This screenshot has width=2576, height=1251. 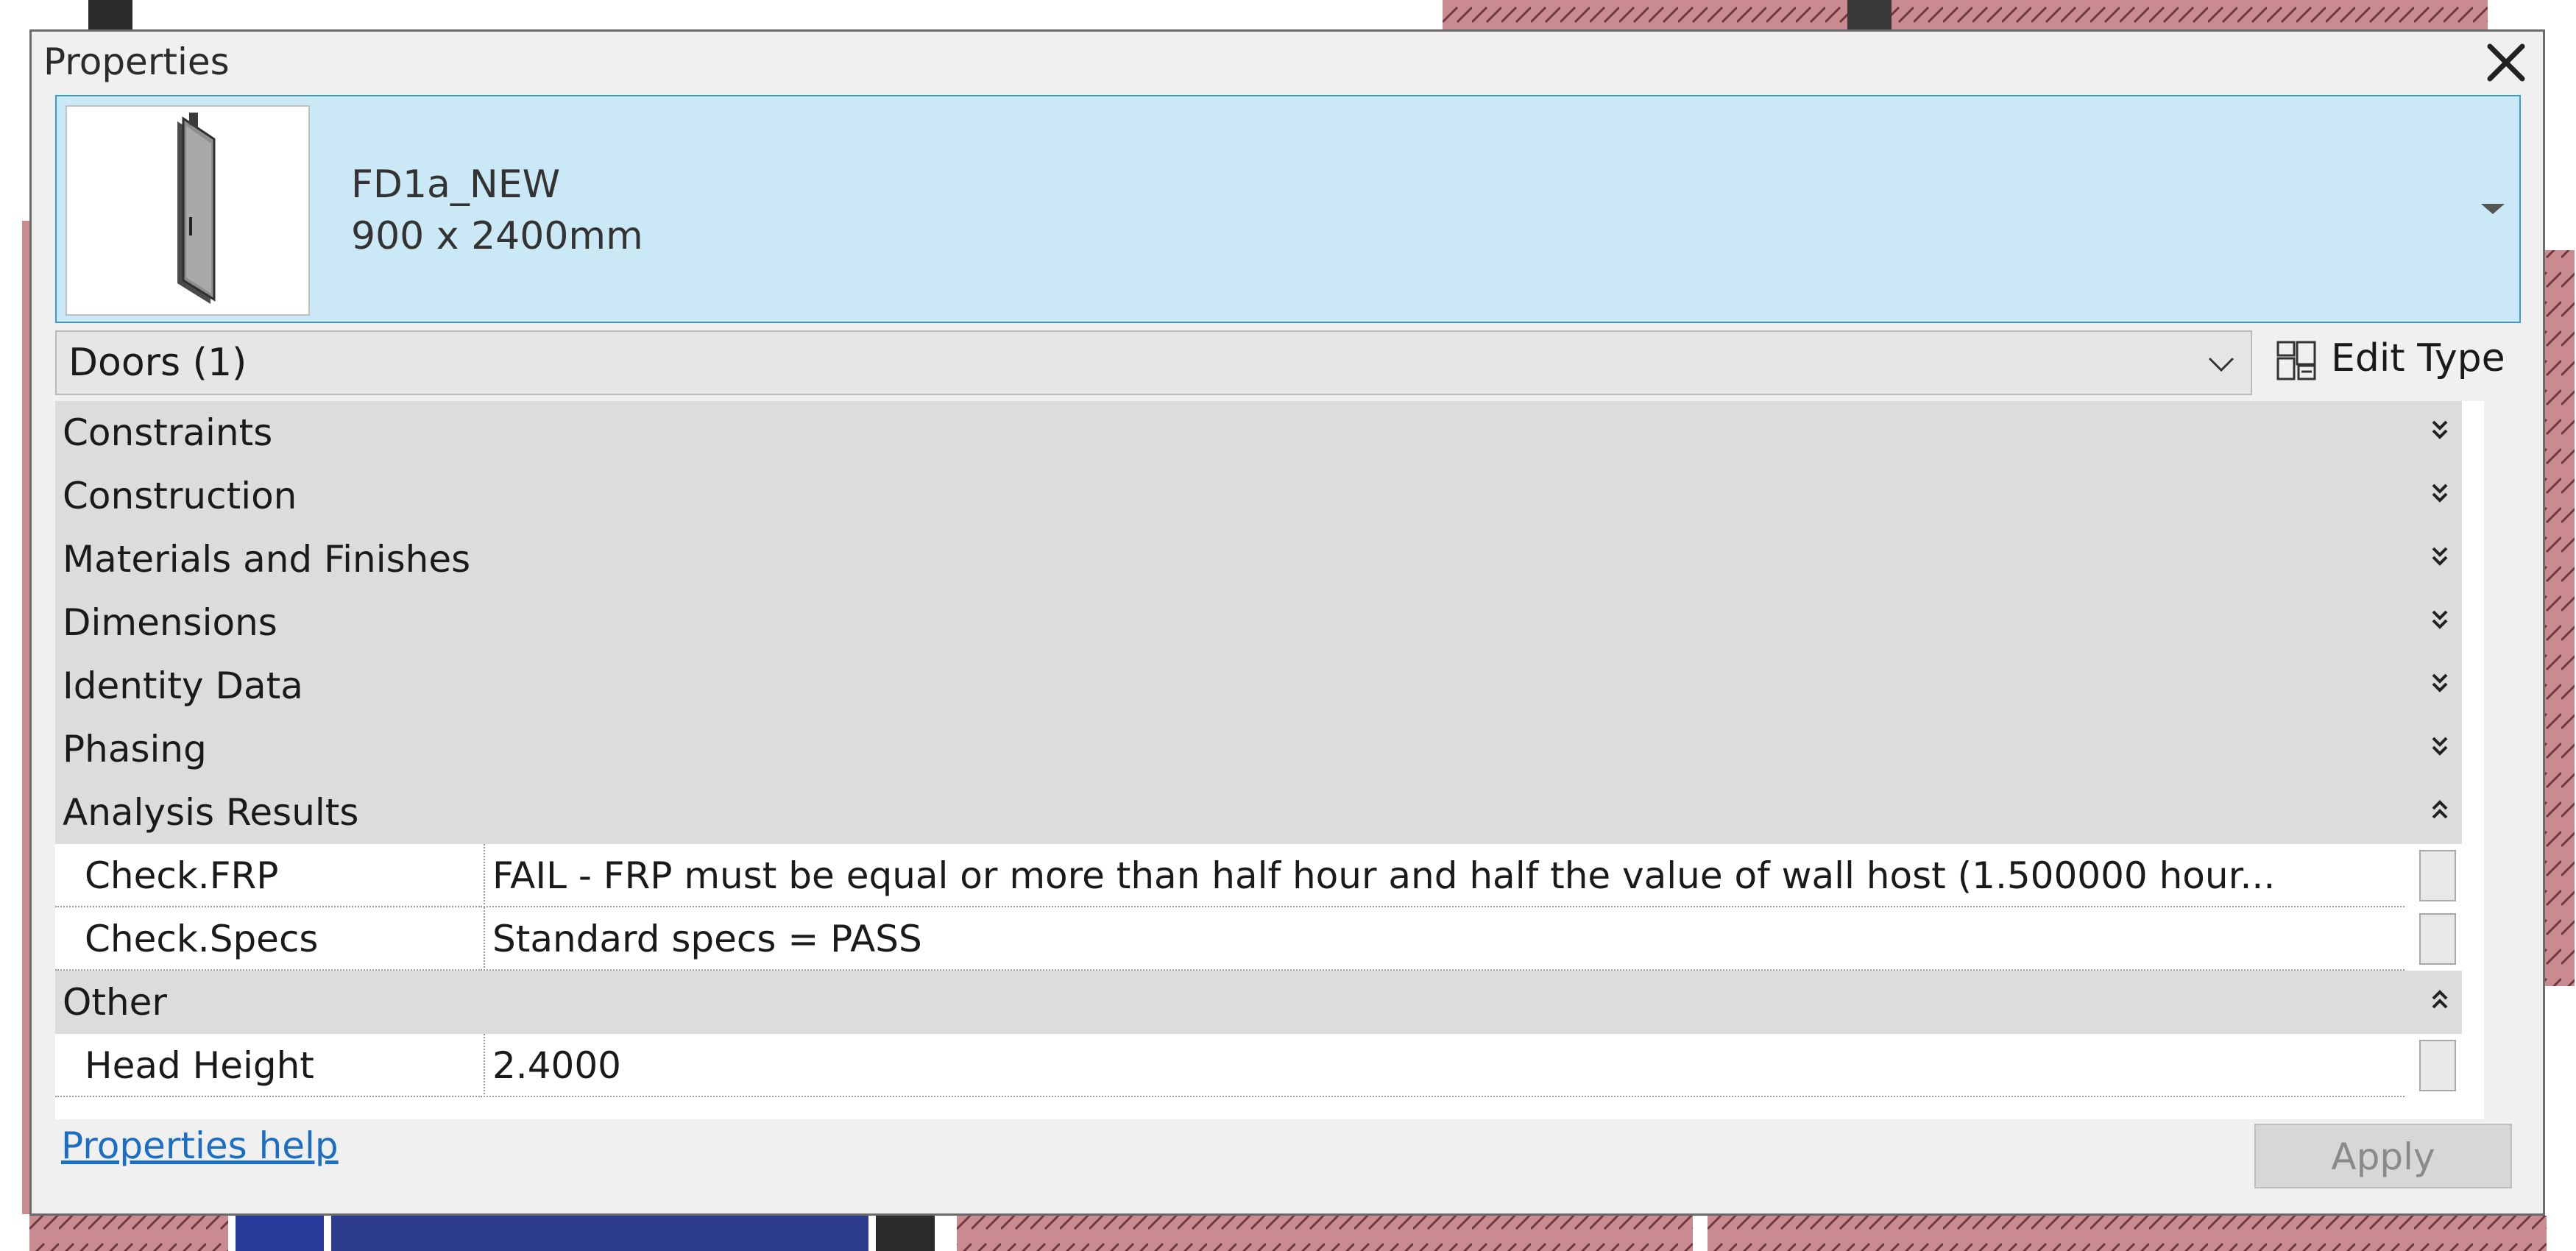 I want to click on property-value-field: Standard specs = PASS, so click(x=1444, y=939).